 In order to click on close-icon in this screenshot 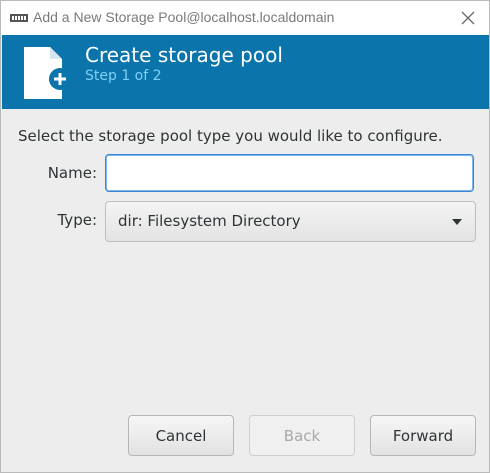, I will do `click(468, 18)`.